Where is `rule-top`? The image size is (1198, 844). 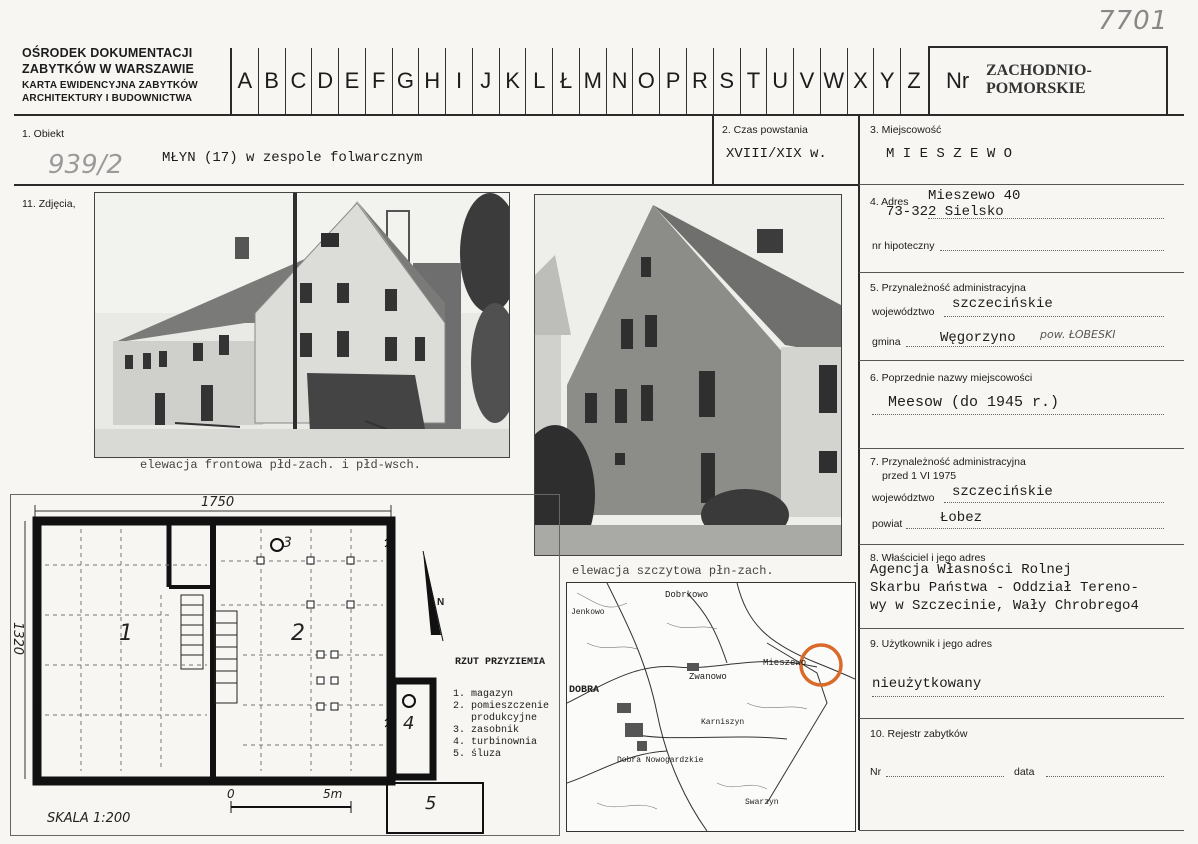
rule-top is located at coordinates (599, 115).